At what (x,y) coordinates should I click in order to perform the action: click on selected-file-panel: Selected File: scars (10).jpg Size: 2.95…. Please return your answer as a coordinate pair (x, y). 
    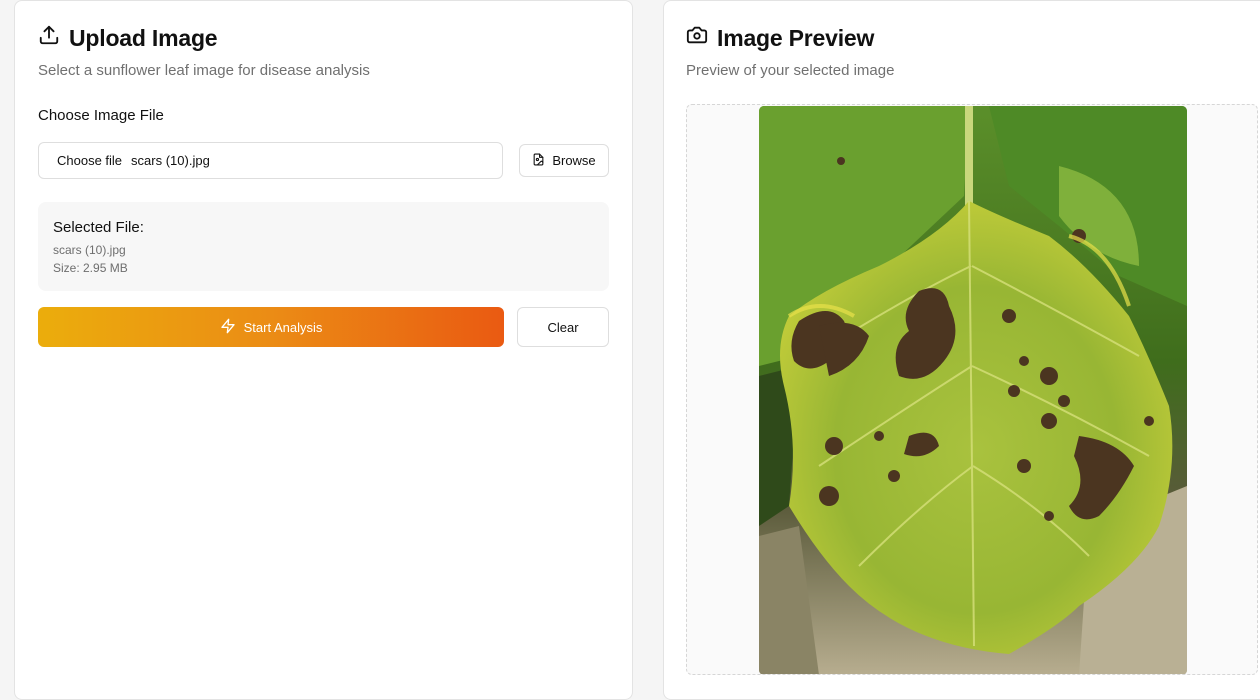
    Looking at the image, I should click on (323, 246).